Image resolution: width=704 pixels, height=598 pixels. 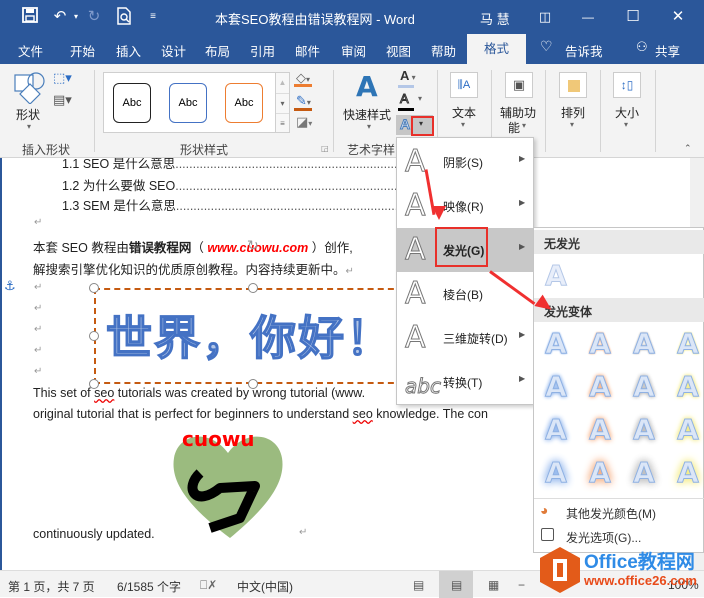 I want to click on shape-styles-launcher-icon: ◲, so click(x=325, y=148).